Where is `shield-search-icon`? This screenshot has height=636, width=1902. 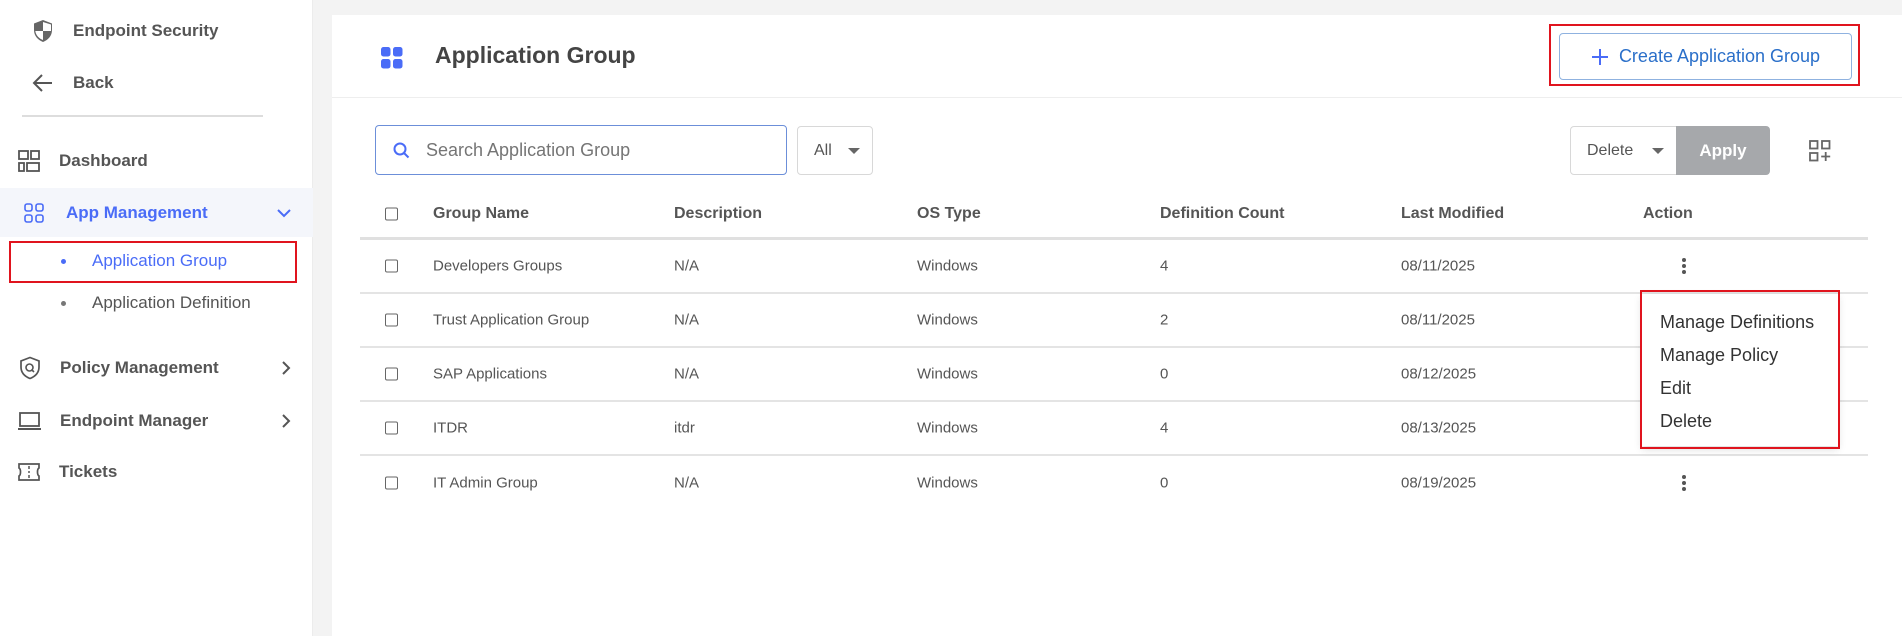 shield-search-icon is located at coordinates (30, 368).